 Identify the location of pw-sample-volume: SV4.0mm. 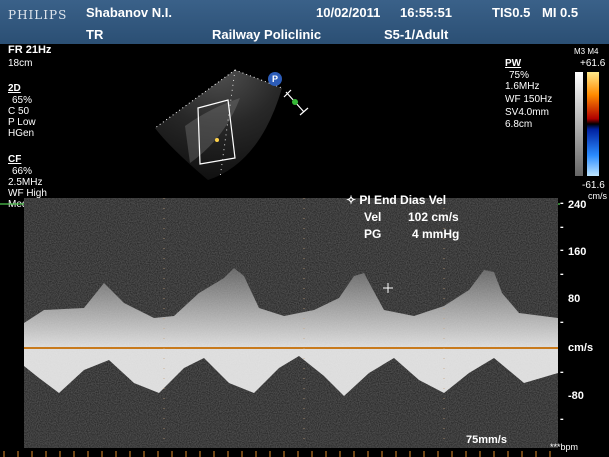
(527, 112).